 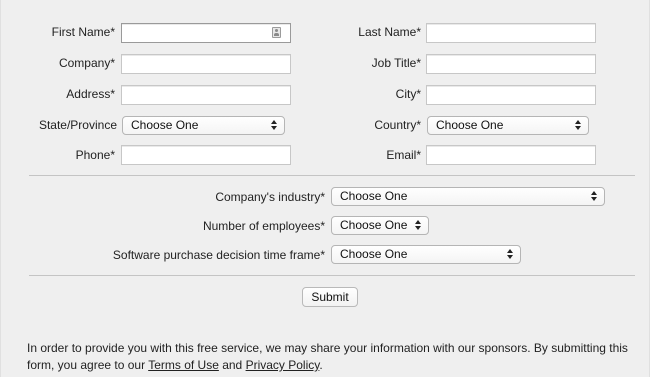 I want to click on decision-time-frame-selected: Choose One, so click(x=374, y=254).